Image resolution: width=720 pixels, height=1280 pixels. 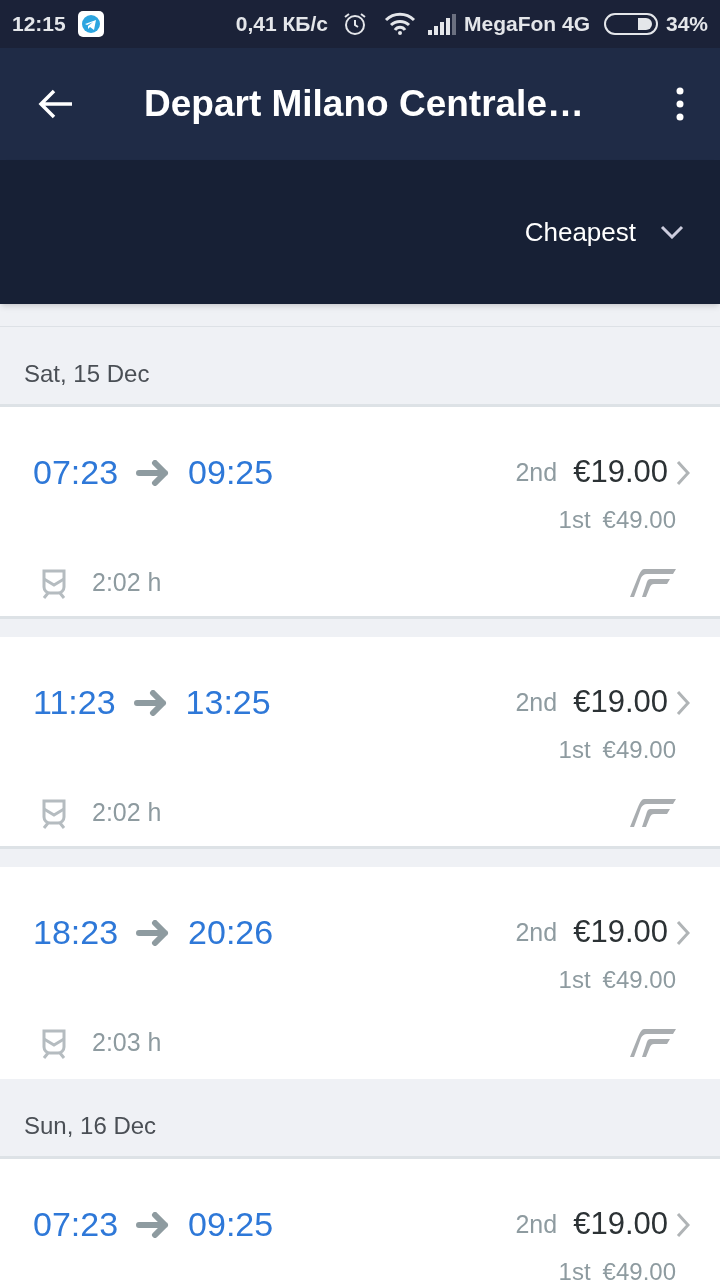 What do you see at coordinates (441, 24) in the screenshot?
I see `signal-icon` at bounding box center [441, 24].